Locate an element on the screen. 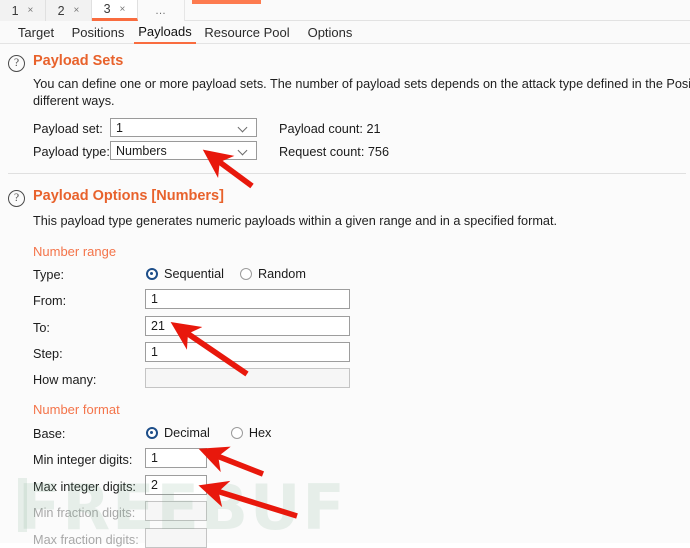 Image resolution: width=690 pixels, height=548 pixels. radio-sequential-label: Sequential is located at coordinates (194, 274).